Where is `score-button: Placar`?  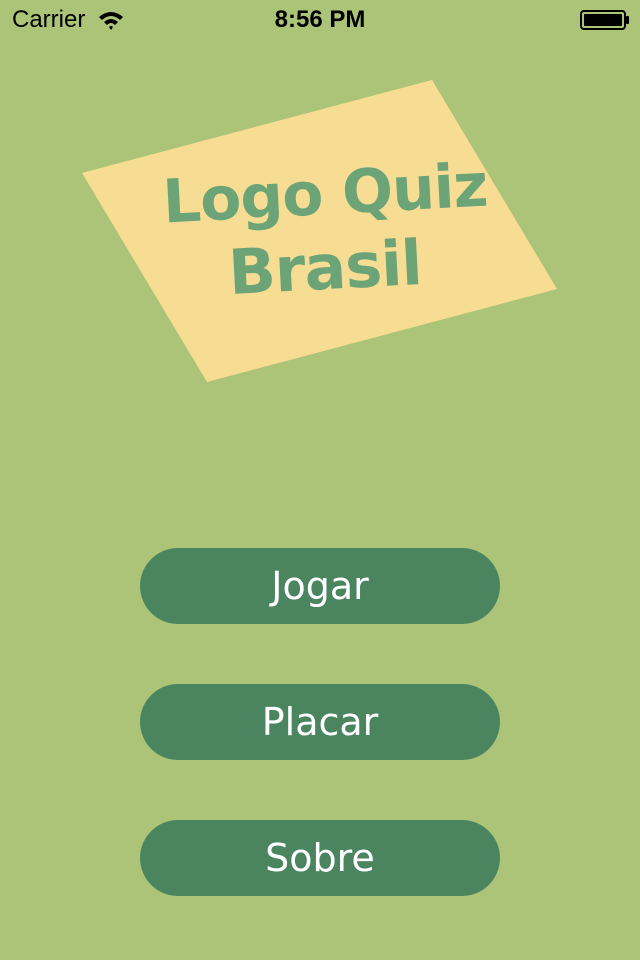
score-button: Placar is located at coordinates (320, 722).